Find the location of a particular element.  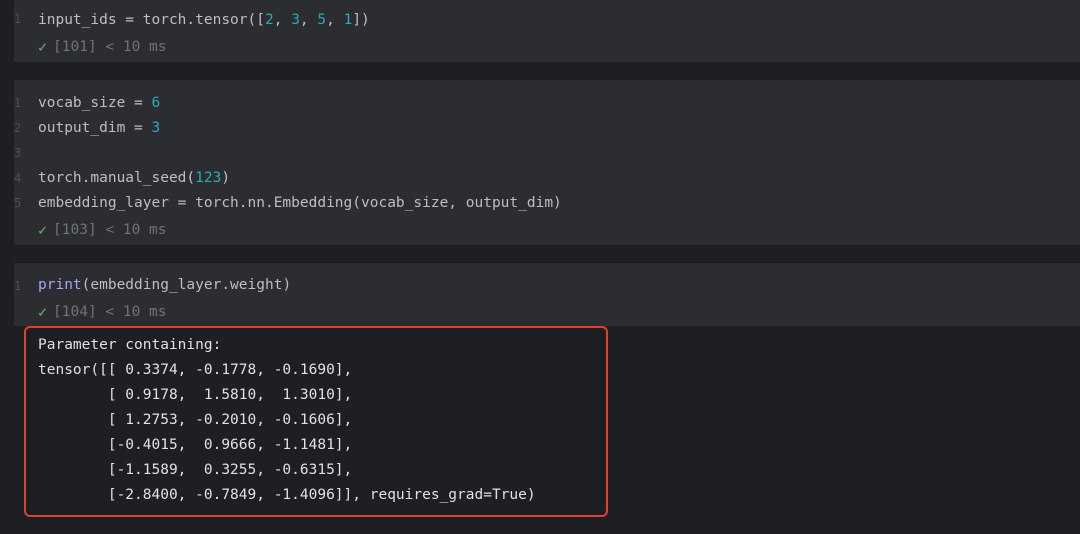

code-line: output_dim = 3 is located at coordinates (99, 128).